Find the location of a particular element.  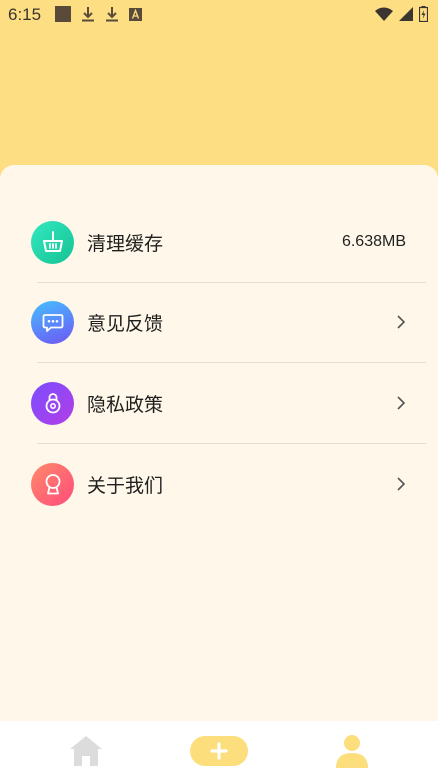

settings-item-label: 清理缓存 is located at coordinates (125, 243).